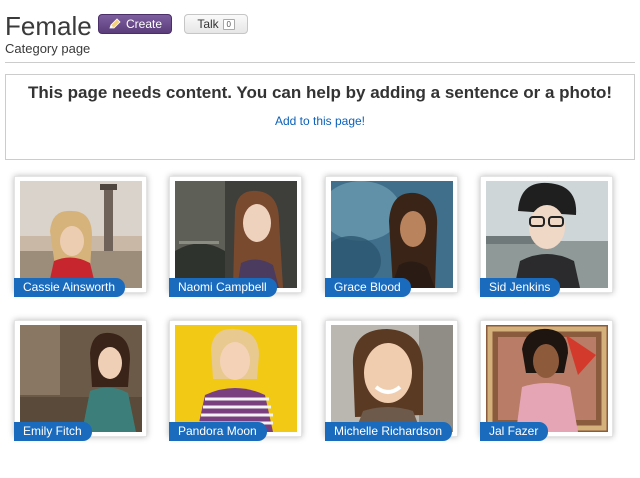  I want to click on gallery-item-sid: Sid Jenkins, so click(546, 236).